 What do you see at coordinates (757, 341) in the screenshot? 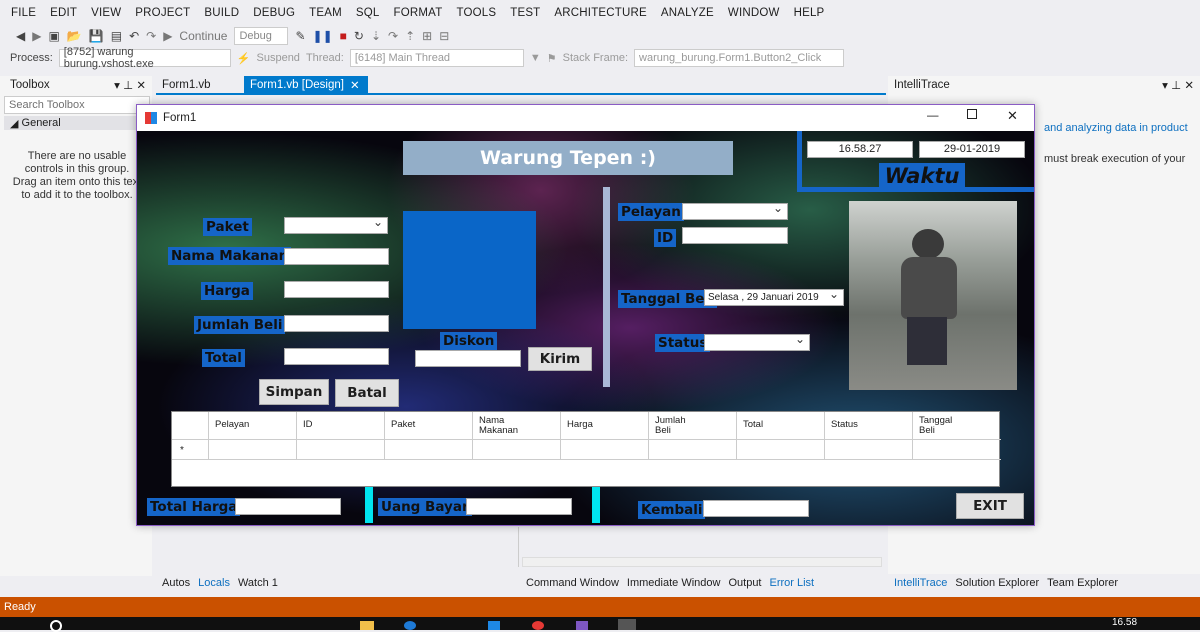
I see `status-combo` at bounding box center [757, 341].